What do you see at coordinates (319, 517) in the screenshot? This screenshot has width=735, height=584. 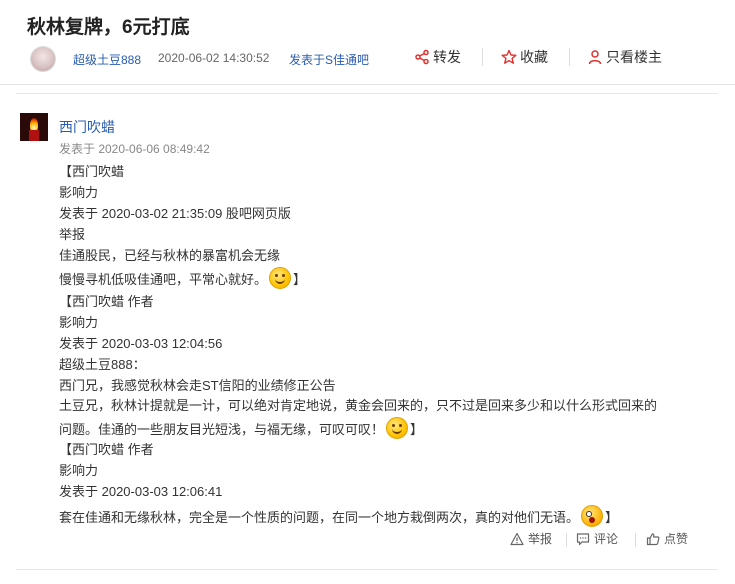 I see `reply-body: 套在佳通和无缘秋林，完全是一个性质的问题，在同一个地方栽倒两次，真的对他们无语。` at bounding box center [319, 517].